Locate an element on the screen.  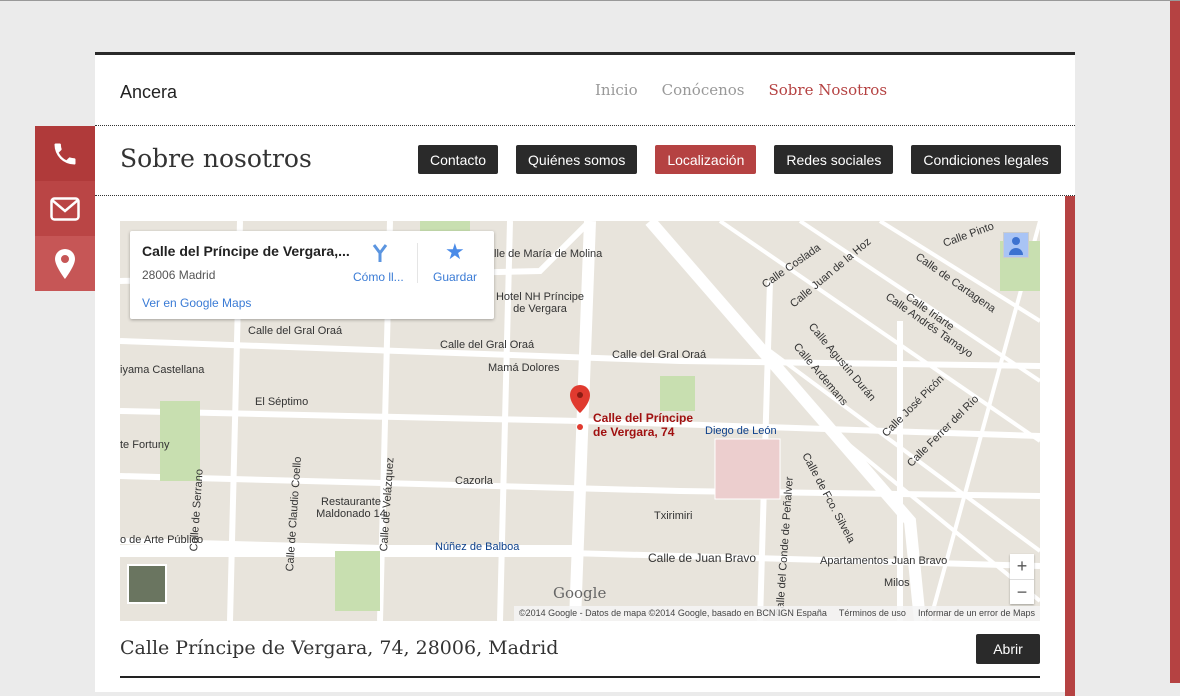
terms-link: Términos de uso is located at coordinates (872, 613).